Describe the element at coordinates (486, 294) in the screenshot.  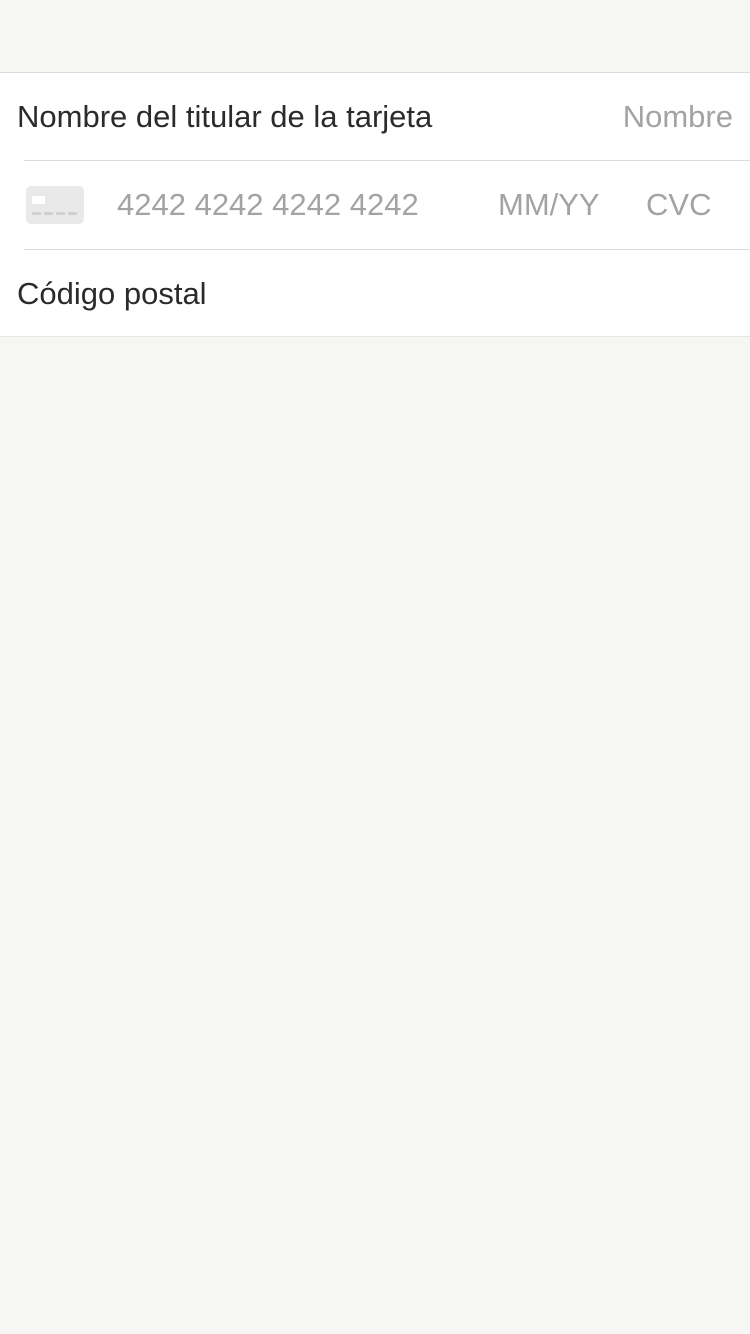
I see `postal-code-input` at that location.